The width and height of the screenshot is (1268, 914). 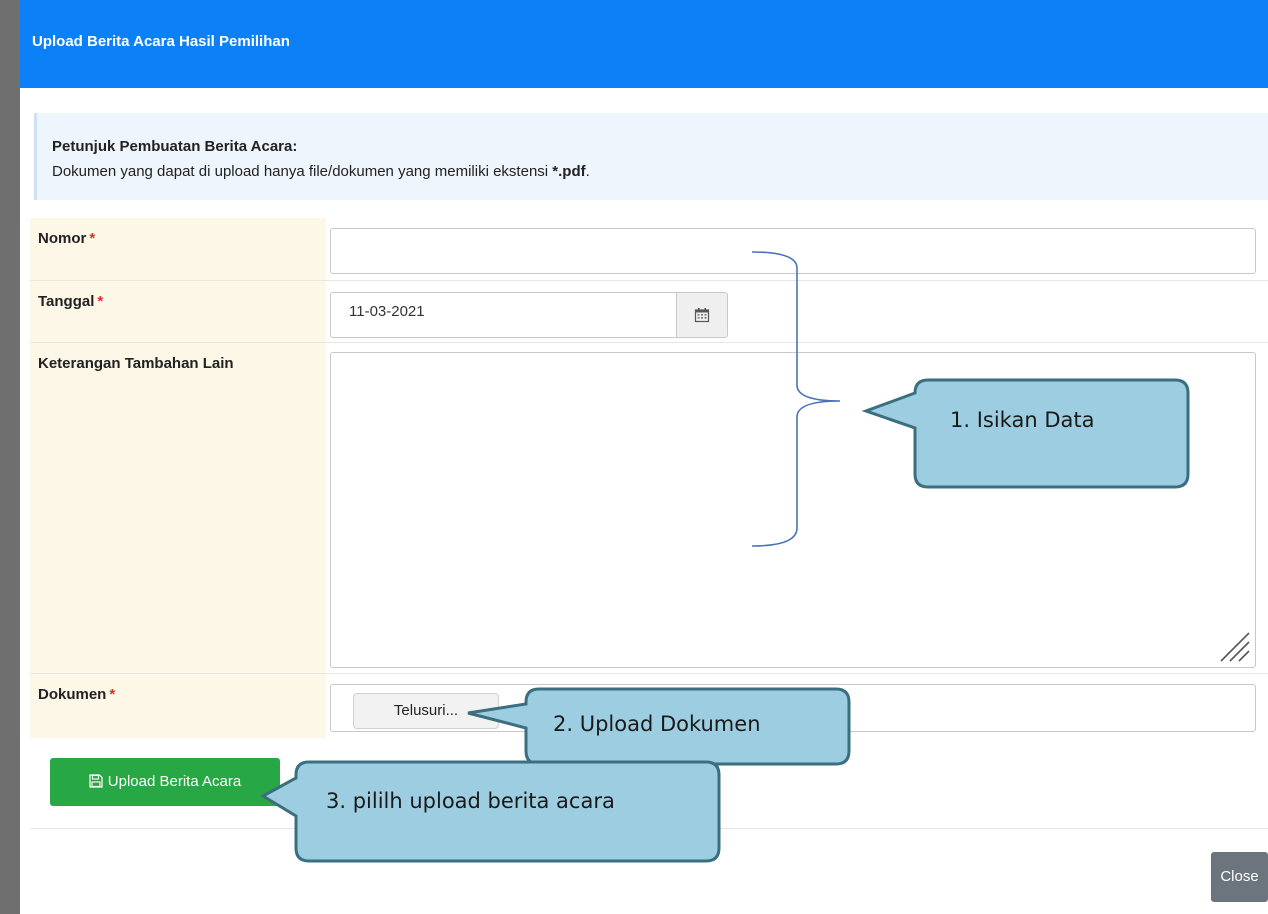 What do you see at coordinates (387, 311) in the screenshot?
I see `tanggal-value: 11-03-2021` at bounding box center [387, 311].